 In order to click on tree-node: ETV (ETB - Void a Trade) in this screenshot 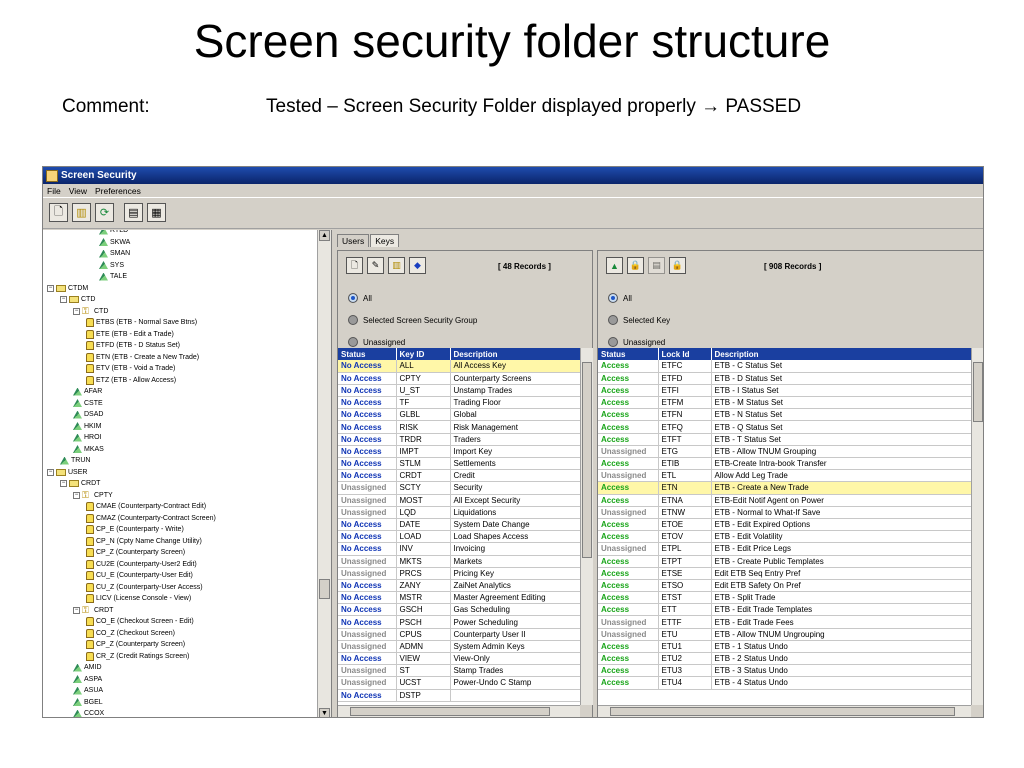, I will do `click(130, 368)`.